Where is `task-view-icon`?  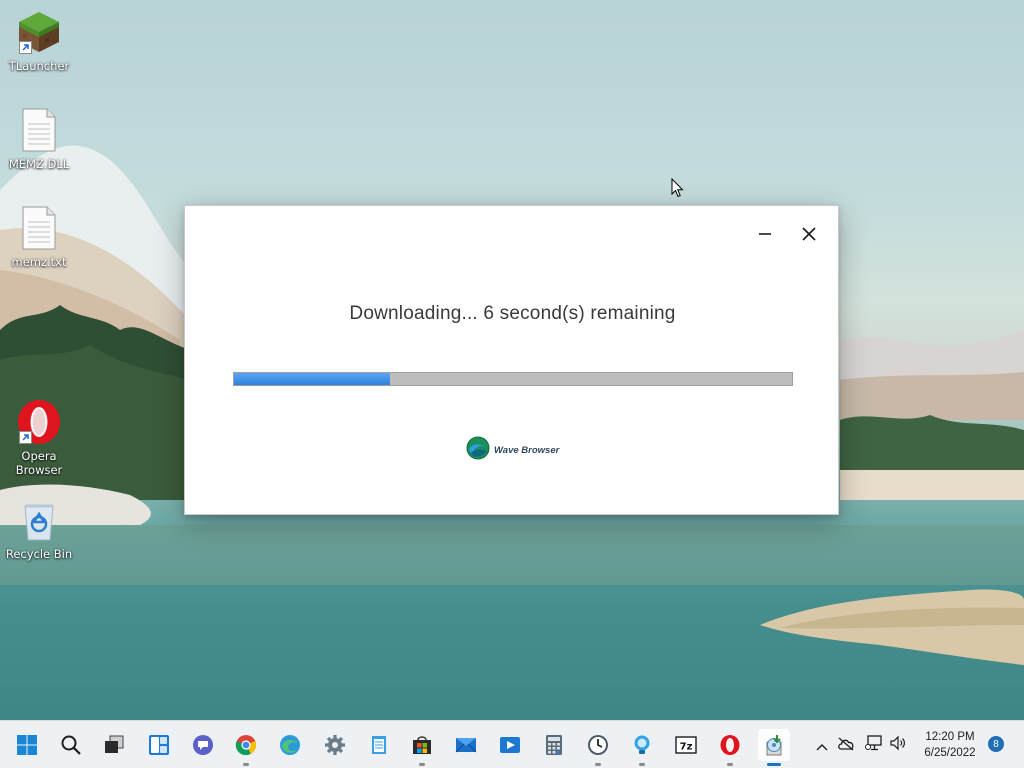 task-view-icon is located at coordinates (114, 745).